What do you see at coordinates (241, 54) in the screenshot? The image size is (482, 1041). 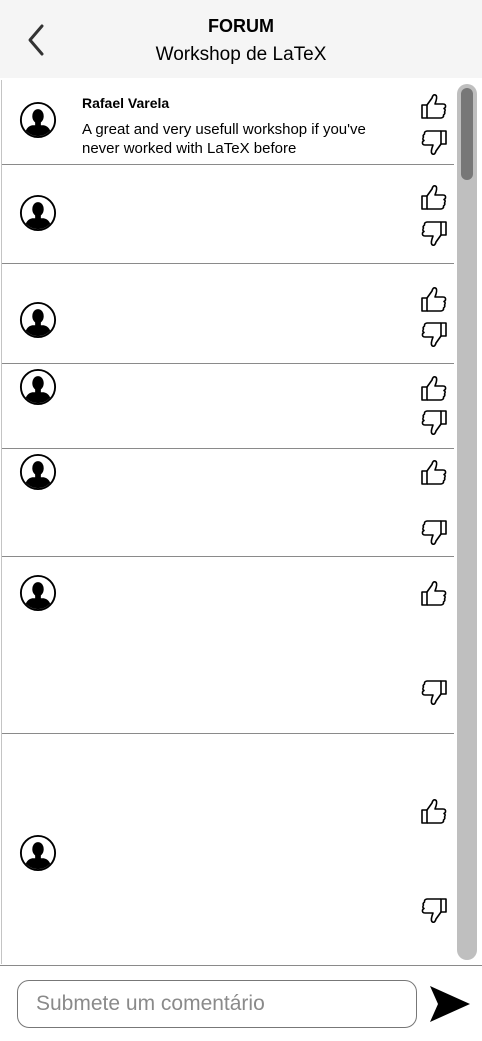 I see `page-subtitle: Workshop de LaTeX` at bounding box center [241, 54].